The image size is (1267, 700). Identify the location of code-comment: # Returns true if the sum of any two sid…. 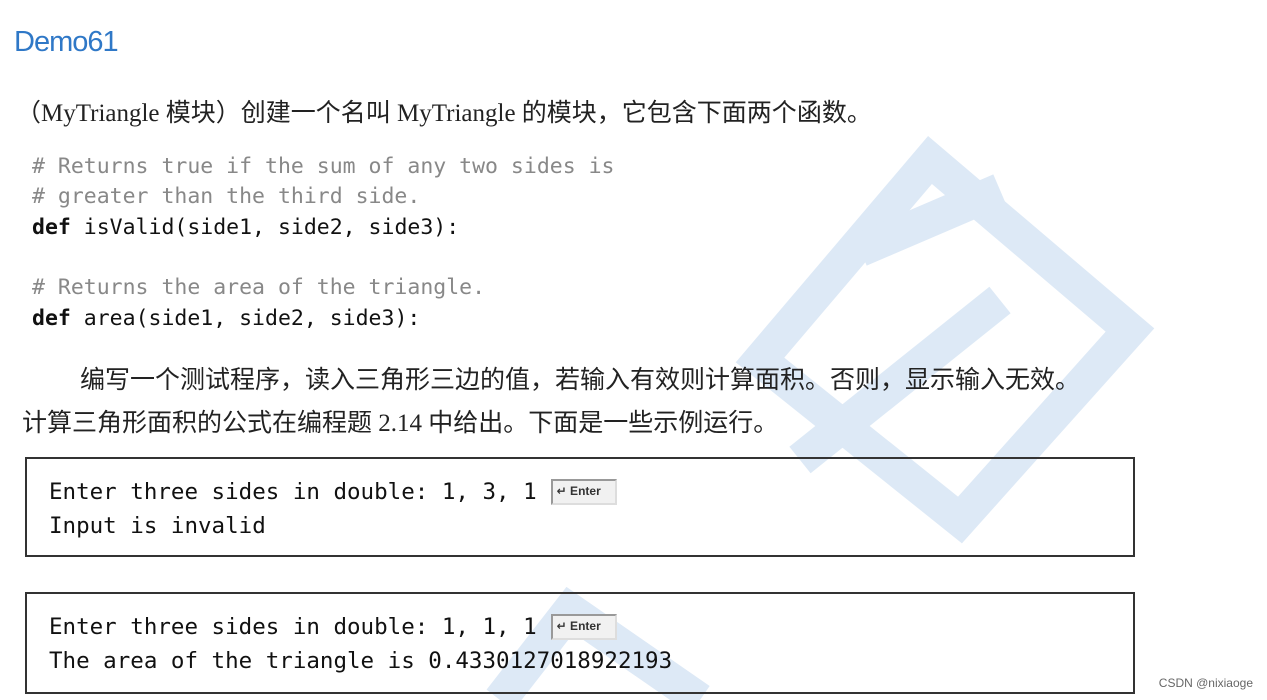
(323, 166).